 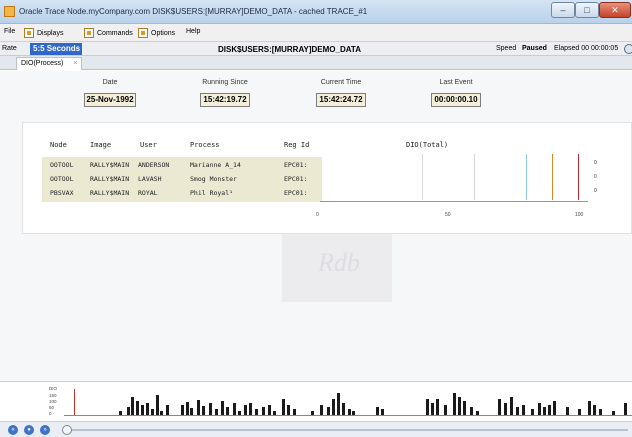 I want to click on header-user: User, so click(x=148, y=145).